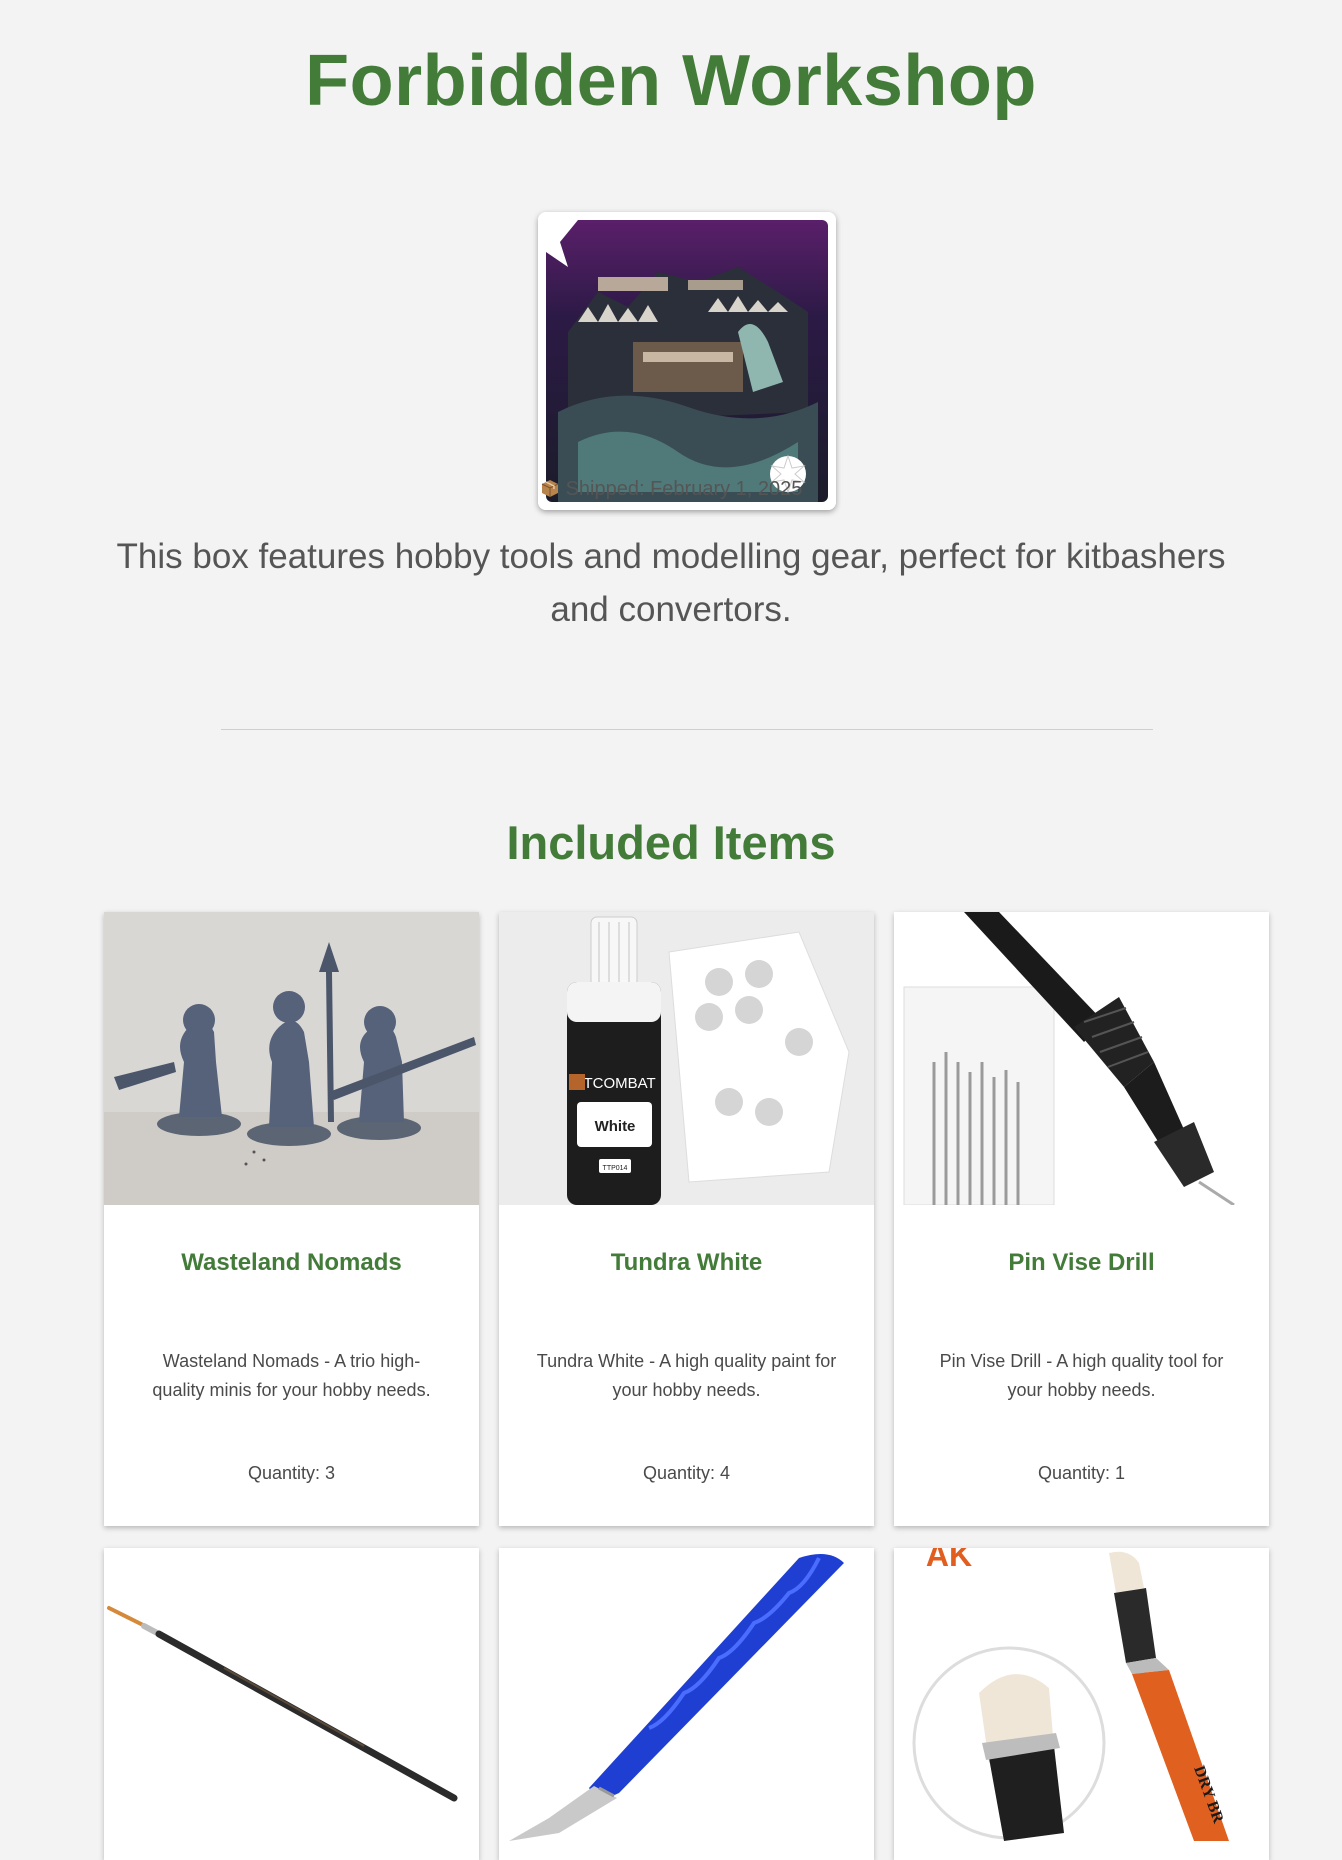 The height and width of the screenshot is (1860, 1342). What do you see at coordinates (291, 1058) in the screenshot?
I see `miniatures-image` at bounding box center [291, 1058].